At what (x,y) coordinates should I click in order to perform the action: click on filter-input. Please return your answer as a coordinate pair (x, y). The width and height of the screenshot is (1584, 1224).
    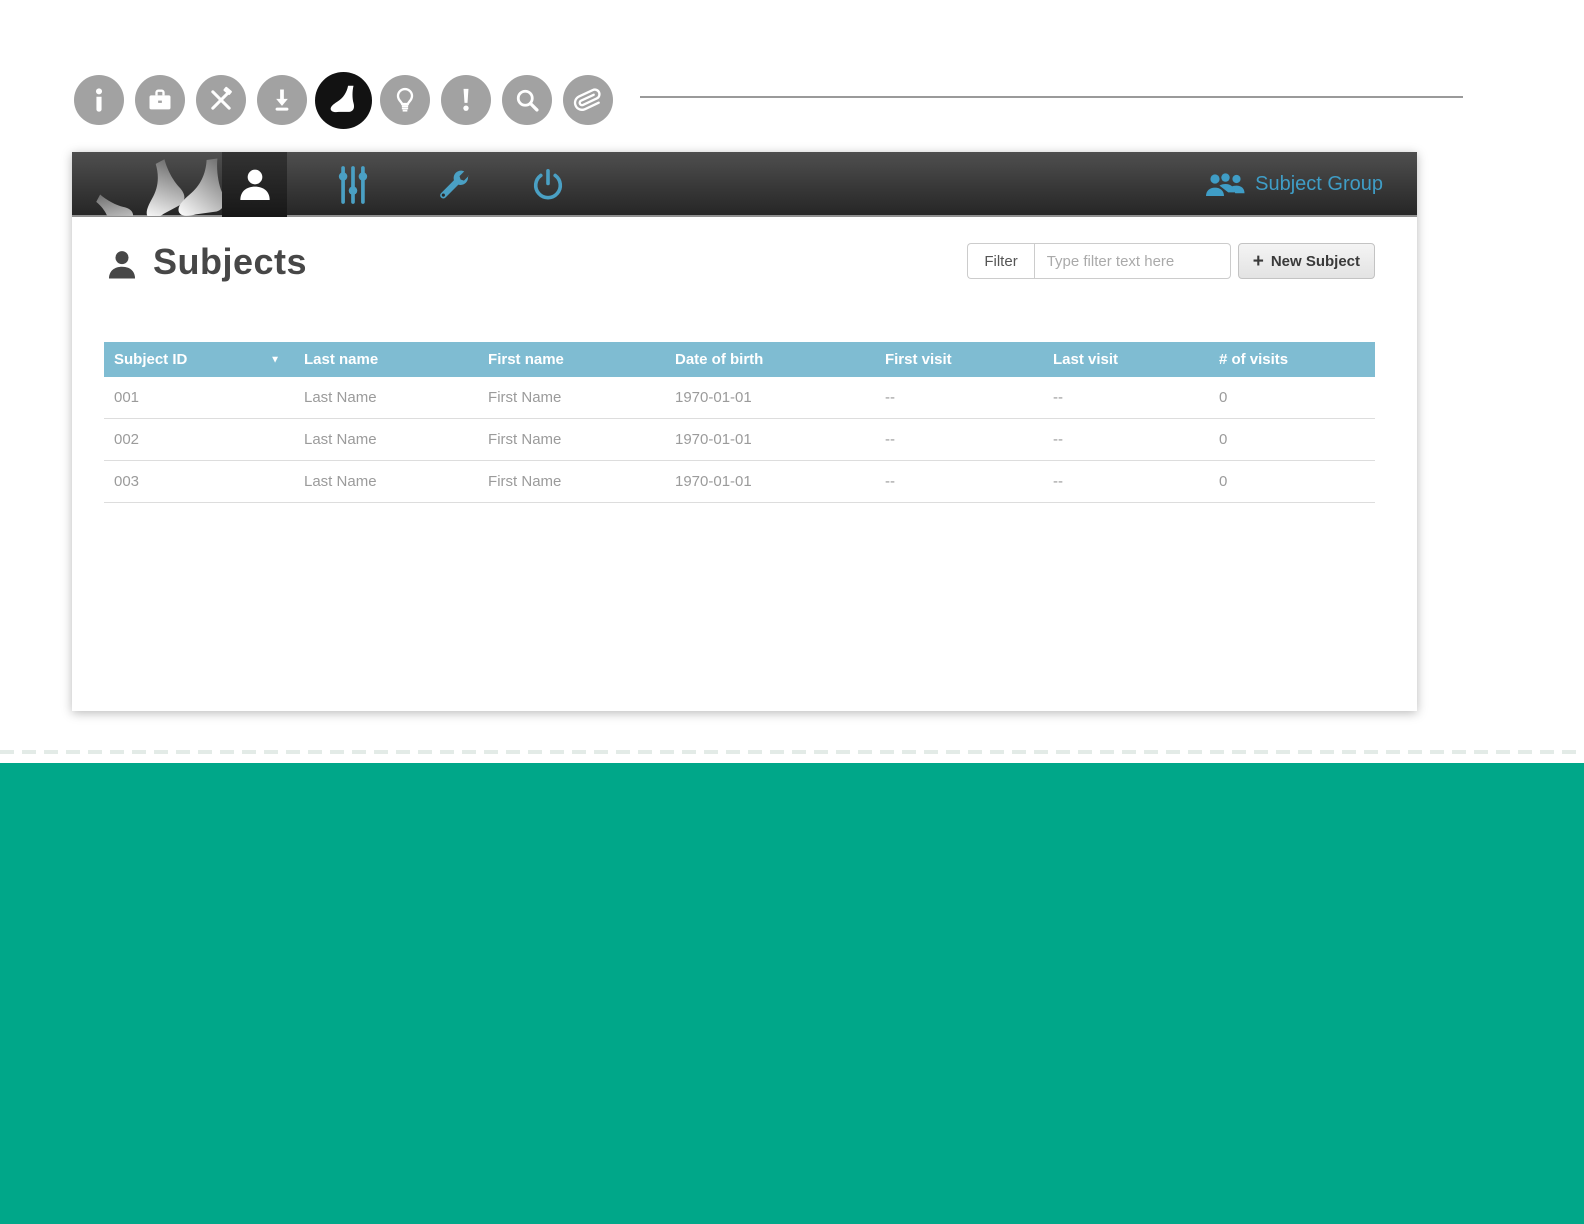
    Looking at the image, I should click on (1132, 261).